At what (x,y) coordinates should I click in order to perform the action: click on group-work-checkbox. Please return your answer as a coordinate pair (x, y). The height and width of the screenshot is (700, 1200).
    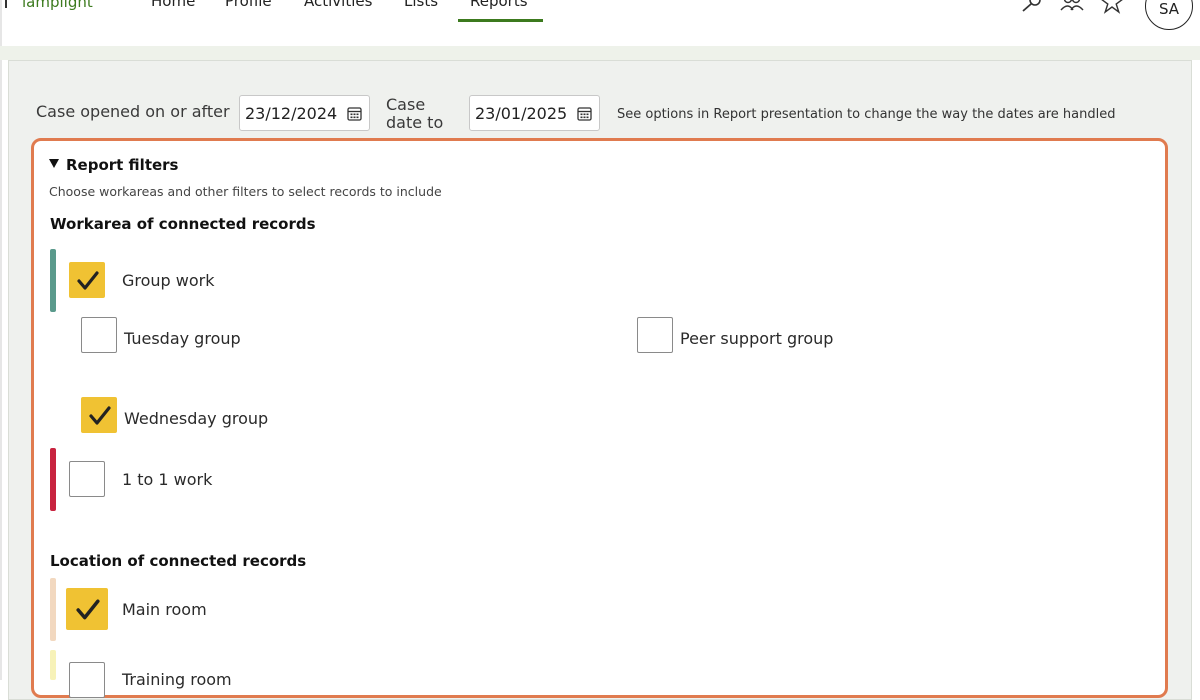
    Looking at the image, I should click on (87, 280).